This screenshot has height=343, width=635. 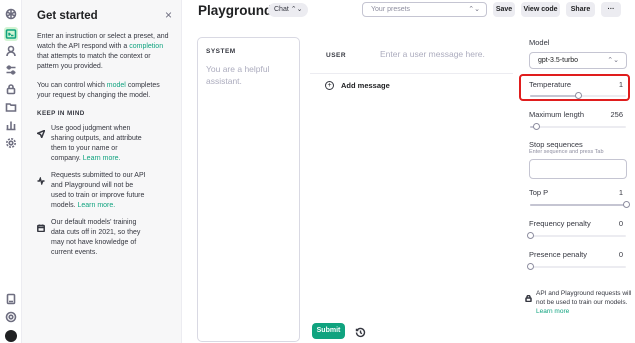 What do you see at coordinates (578, 126) in the screenshot?
I see `max-length-slider` at bounding box center [578, 126].